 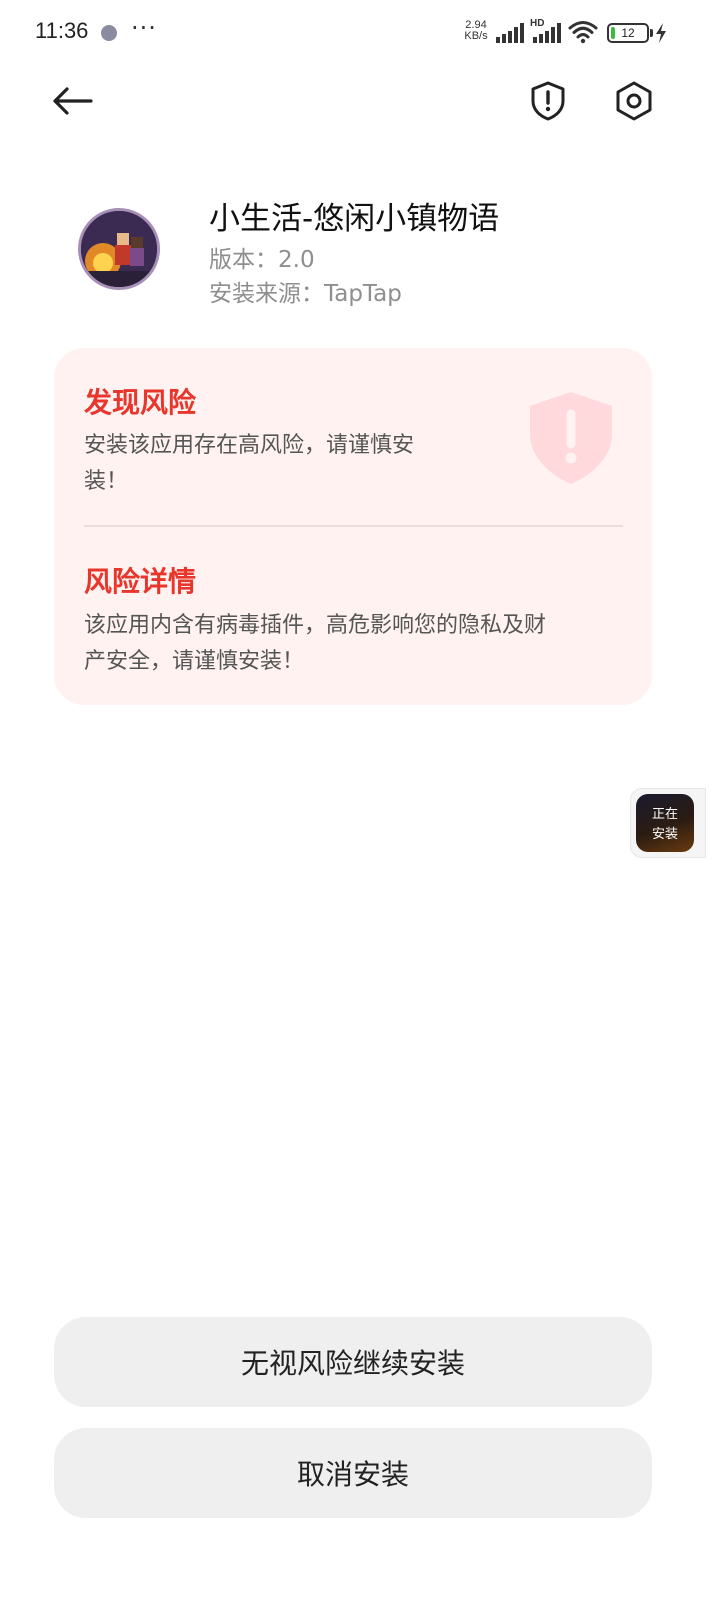 I want to click on more-notifications-icon: ···, so click(x=144, y=28).